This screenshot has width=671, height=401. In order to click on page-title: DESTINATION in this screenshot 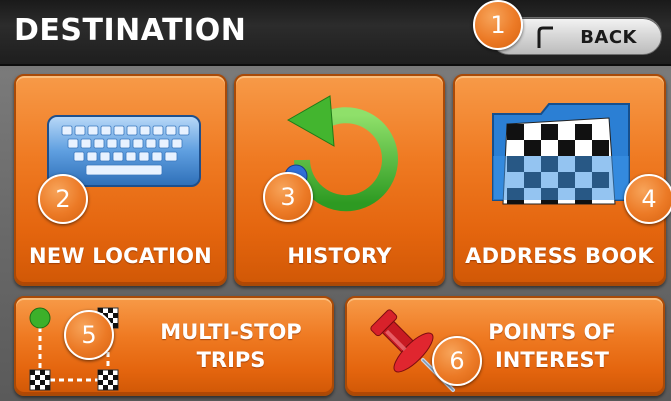, I will do `click(130, 30)`.